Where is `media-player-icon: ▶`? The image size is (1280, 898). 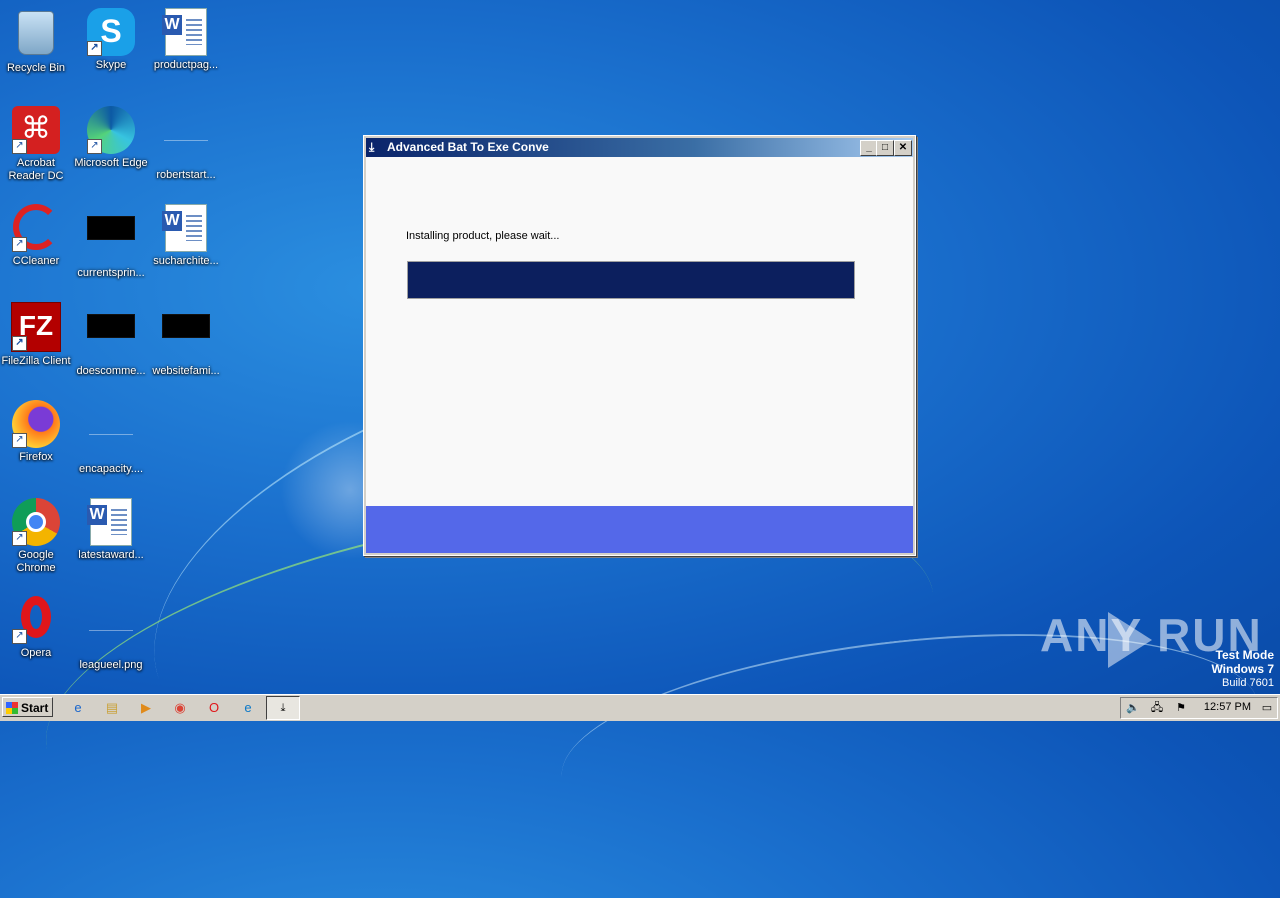
media-player-icon: ▶ is located at coordinates (146, 708).